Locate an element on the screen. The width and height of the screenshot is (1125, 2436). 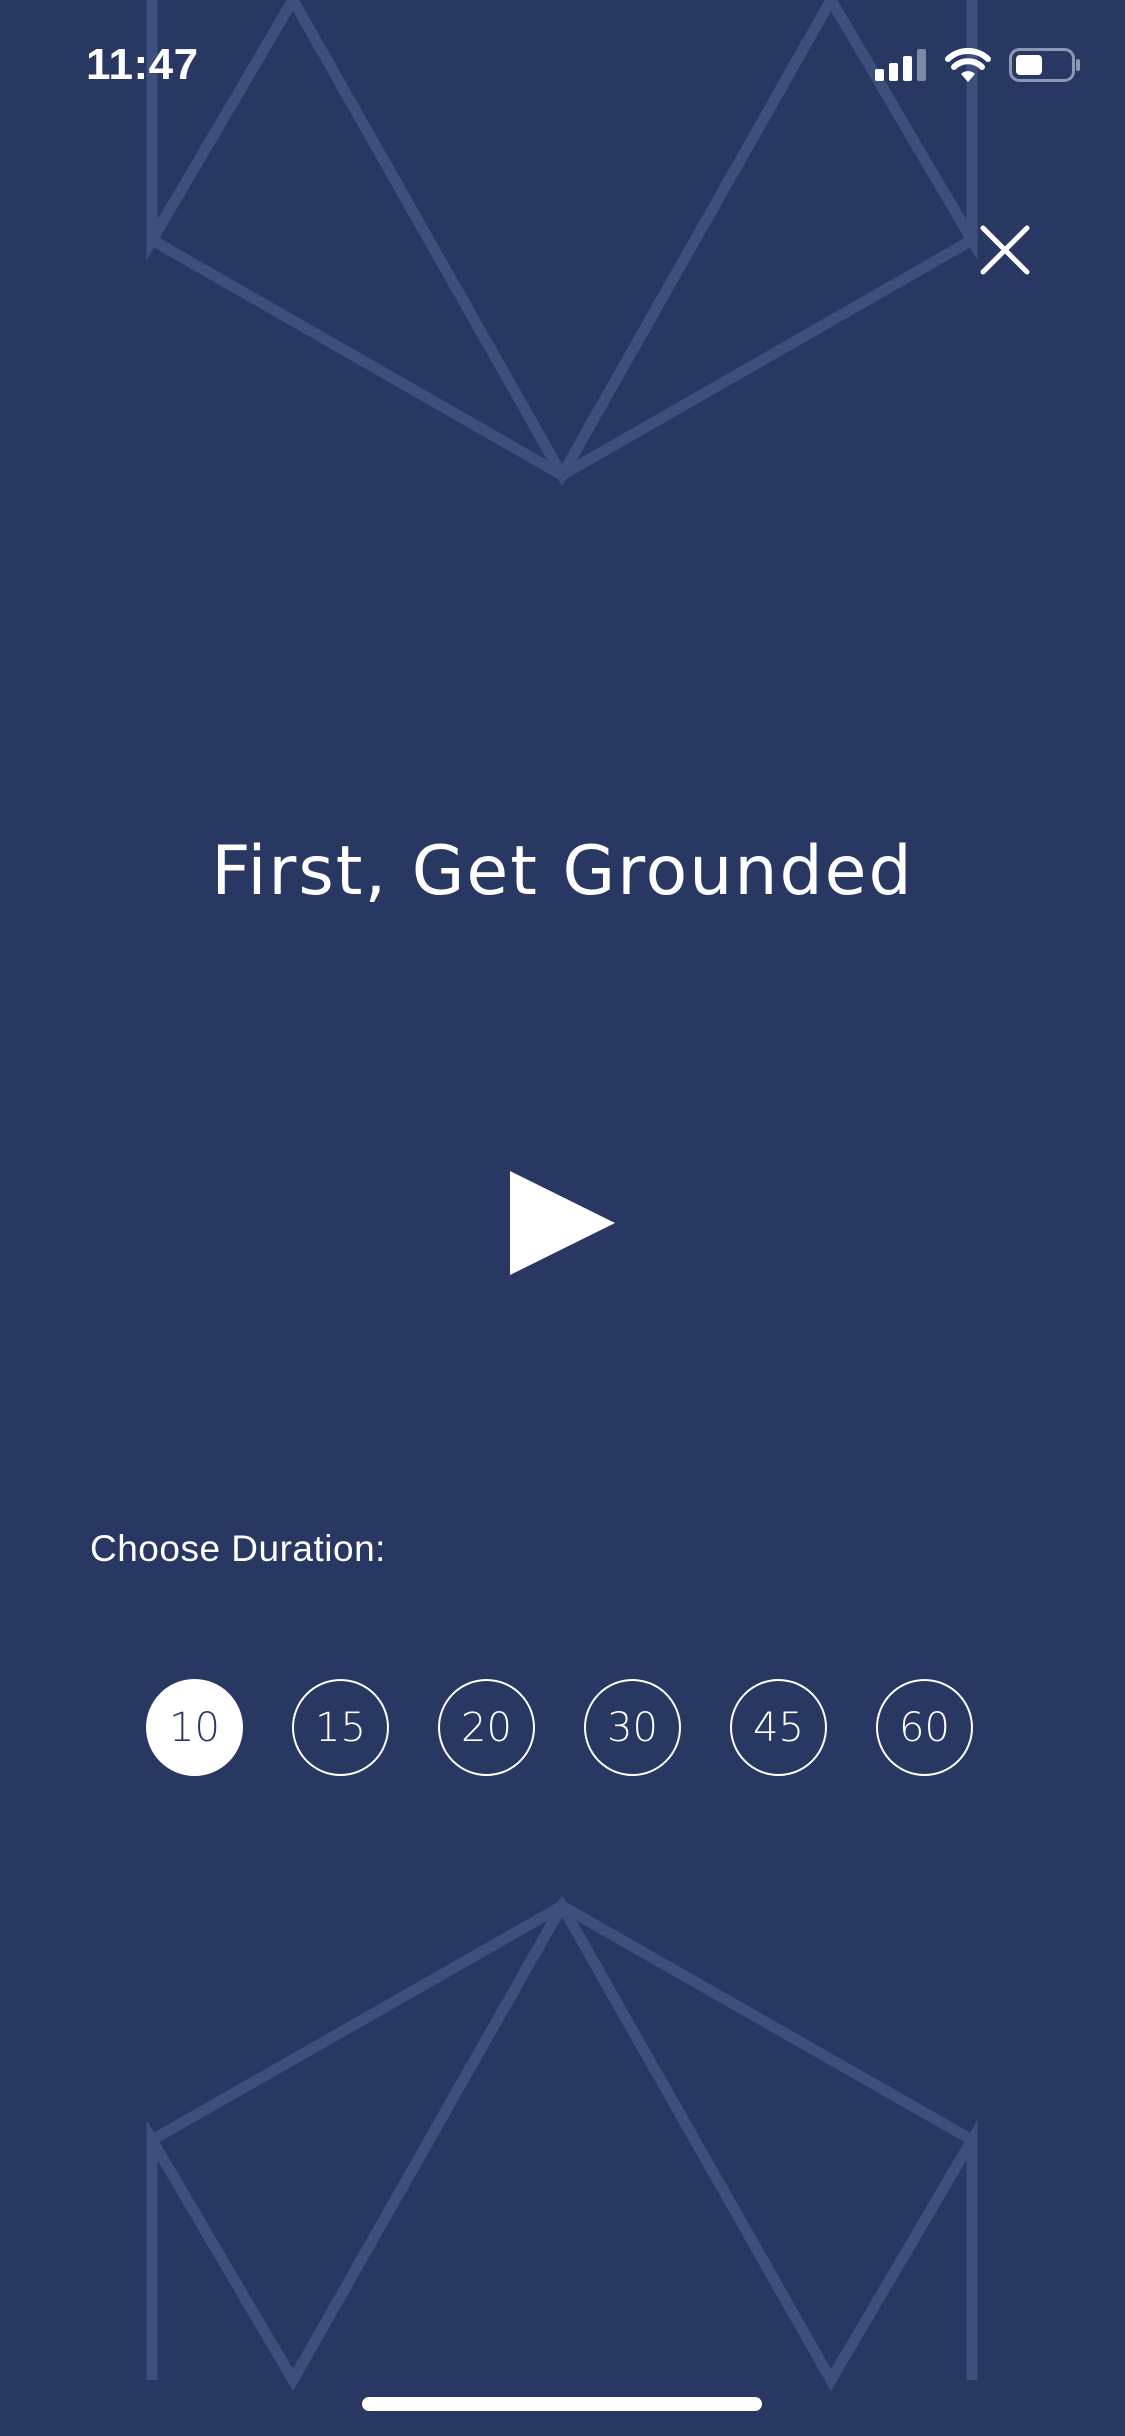
status-icons is located at coordinates (978, 65).